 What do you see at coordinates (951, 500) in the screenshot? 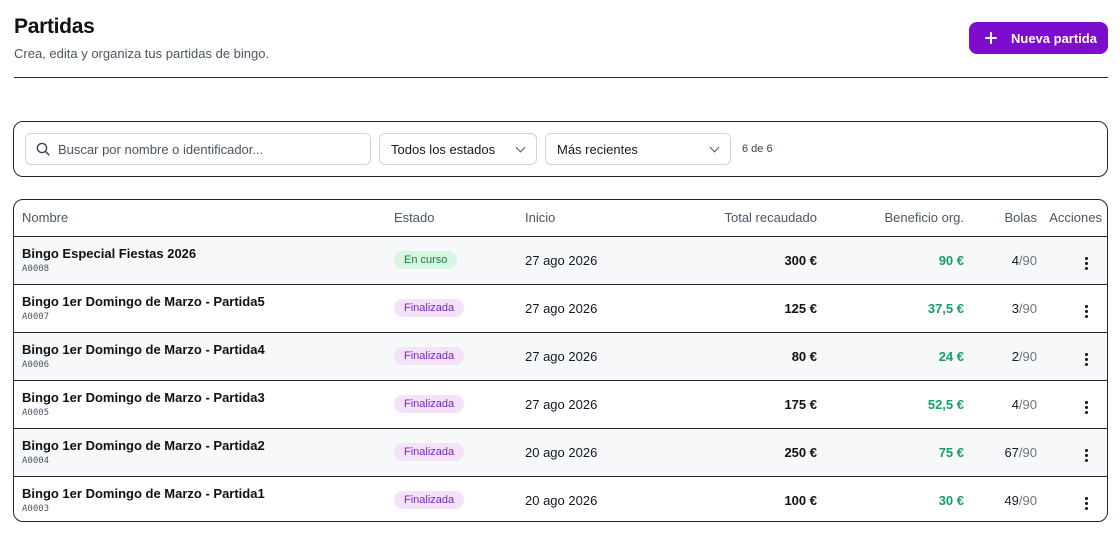
I see `organizer-profit: 30 €` at bounding box center [951, 500].